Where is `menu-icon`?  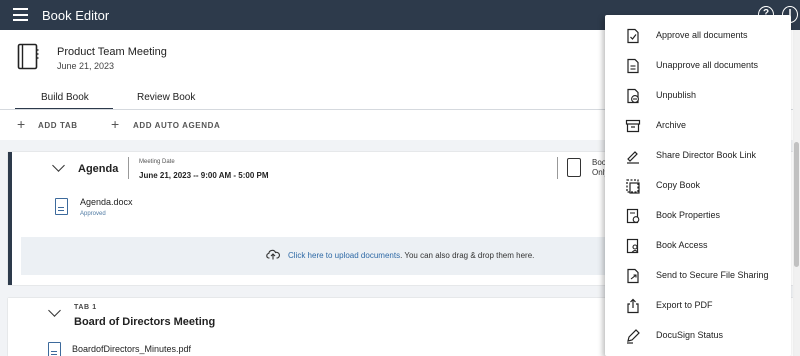
menu-icon is located at coordinates (20, 14).